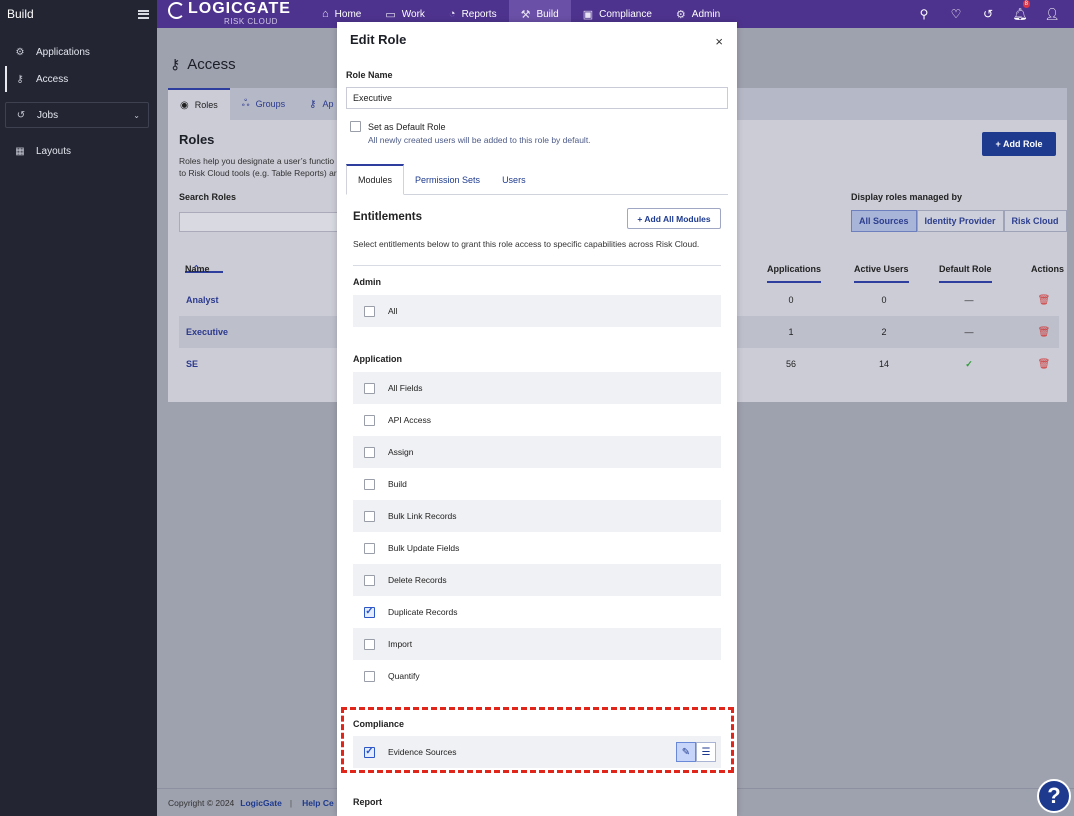  Describe the element at coordinates (393, 311) in the screenshot. I see `permission-label: All` at that location.